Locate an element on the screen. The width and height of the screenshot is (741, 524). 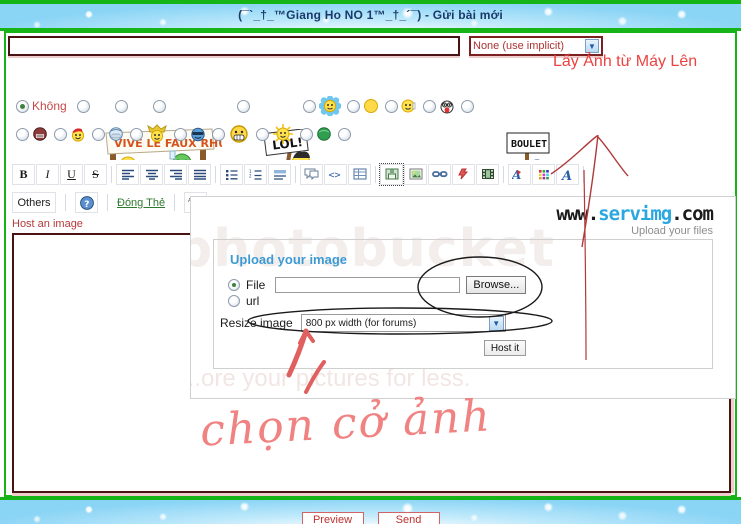
table-button is located at coordinates (359, 174).